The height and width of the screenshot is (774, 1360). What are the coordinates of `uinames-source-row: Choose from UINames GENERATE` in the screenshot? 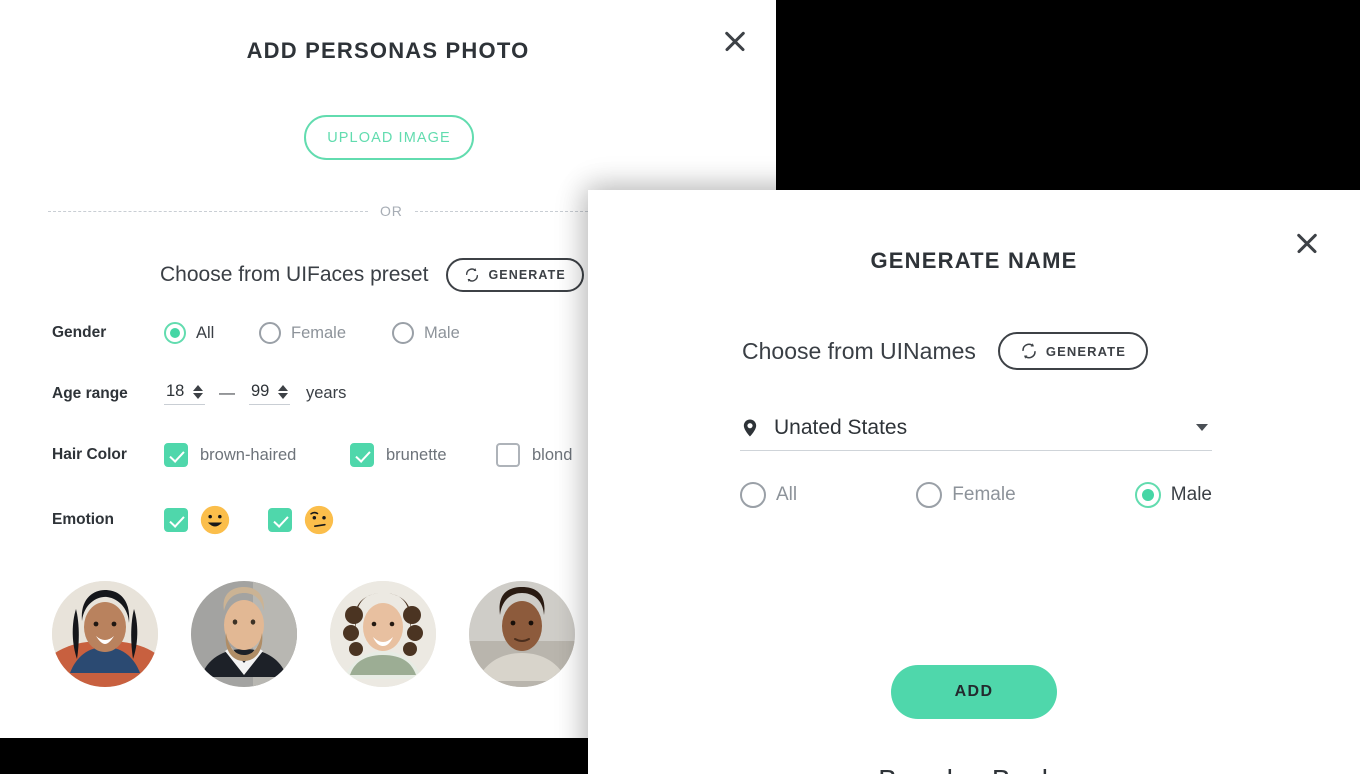 It's located at (945, 351).